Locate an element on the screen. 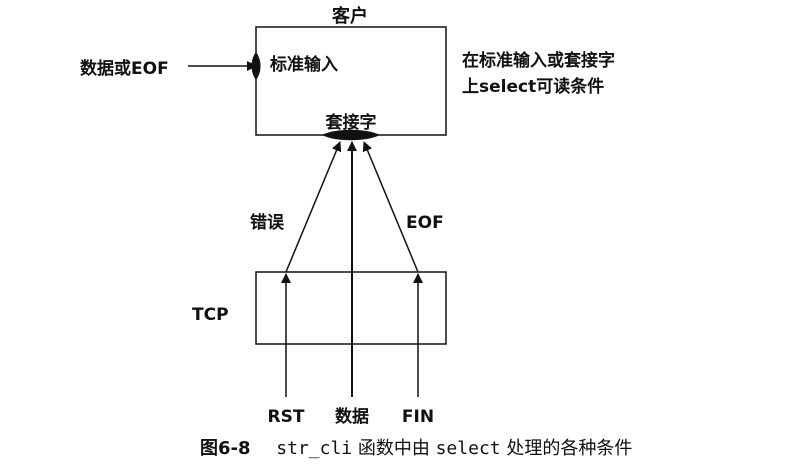 The height and width of the screenshot is (472, 794). caption-text-1: 函数中由 is located at coordinates (394, 448).